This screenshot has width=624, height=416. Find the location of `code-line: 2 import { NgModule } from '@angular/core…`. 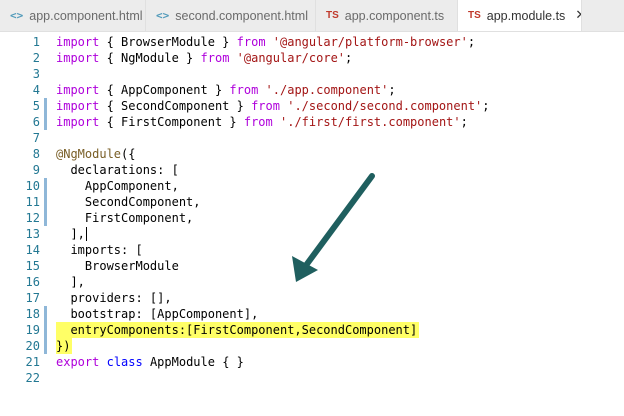

code-line: 2 import { NgModule } from '@angular/core… is located at coordinates (312, 58).